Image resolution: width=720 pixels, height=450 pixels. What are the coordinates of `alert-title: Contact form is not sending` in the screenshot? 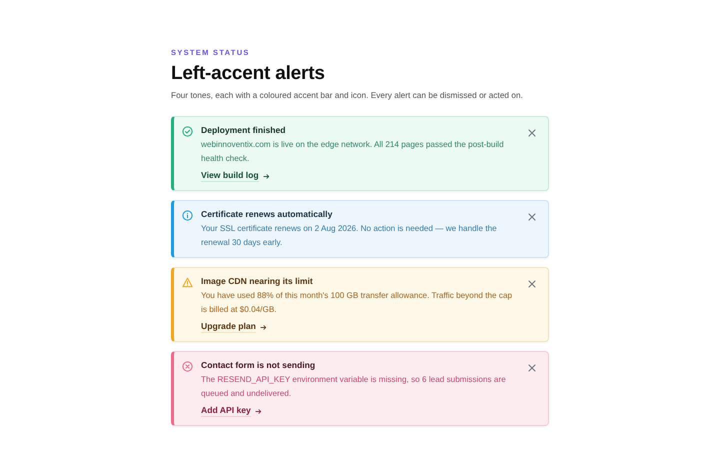 It's located at (258, 365).